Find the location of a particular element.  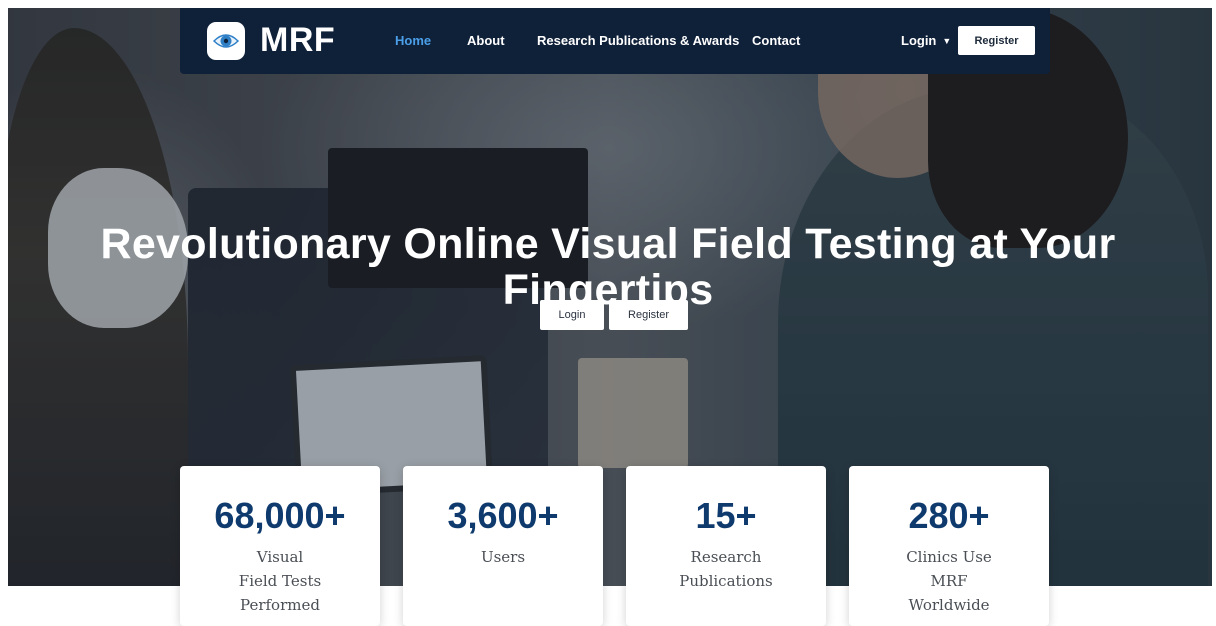

hero-login-button: Login is located at coordinates (572, 315).